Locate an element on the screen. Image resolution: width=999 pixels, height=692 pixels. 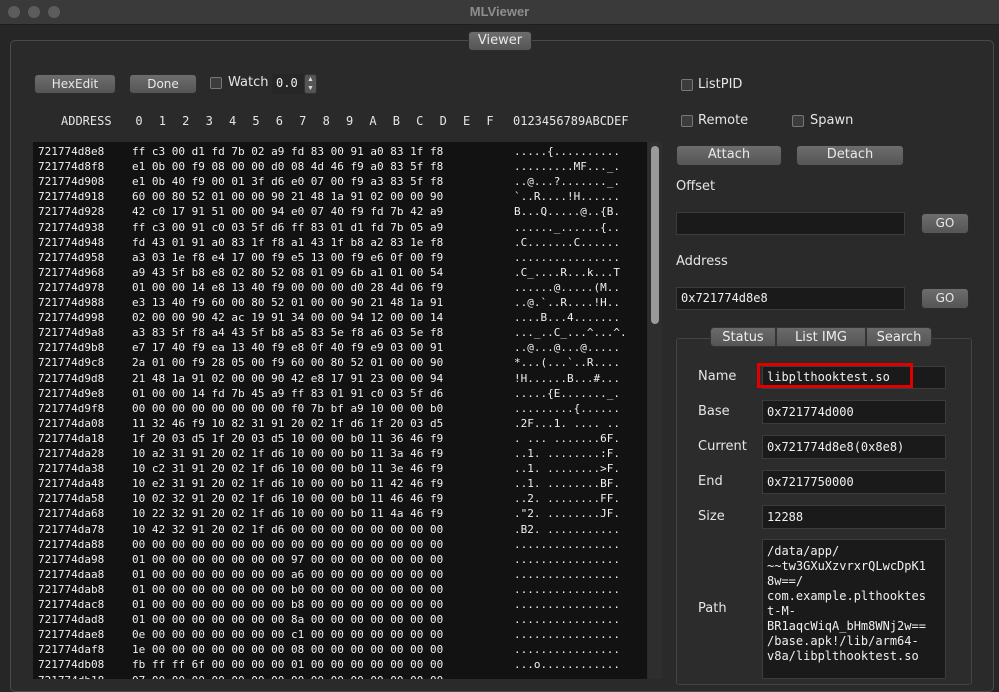
watch-interval-stepper: ▲ ▼ is located at coordinates (310, 84).